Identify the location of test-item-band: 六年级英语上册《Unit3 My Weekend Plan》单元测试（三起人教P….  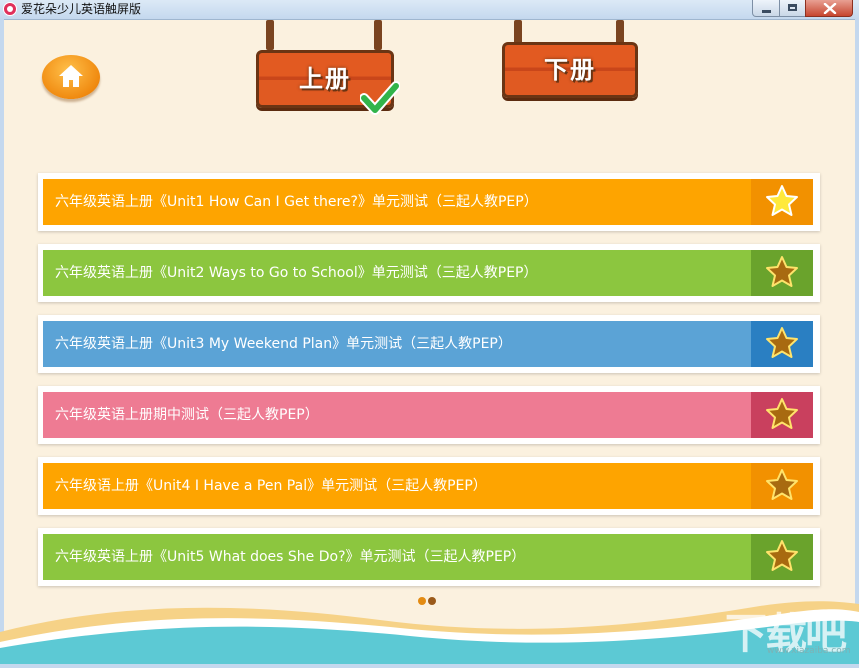
(428, 344).